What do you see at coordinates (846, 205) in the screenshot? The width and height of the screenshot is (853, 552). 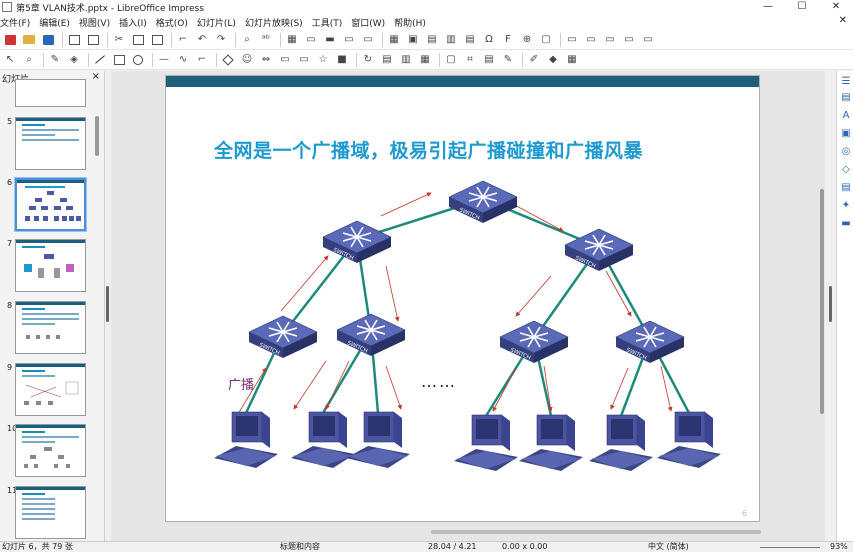 I see `animation-icon: ✦` at bounding box center [846, 205].